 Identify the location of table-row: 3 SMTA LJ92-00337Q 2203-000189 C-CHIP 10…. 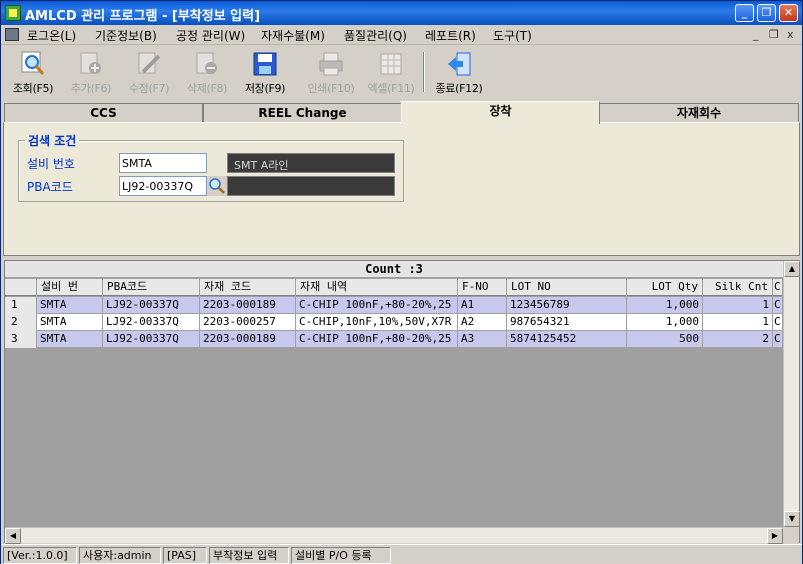
(394, 339).